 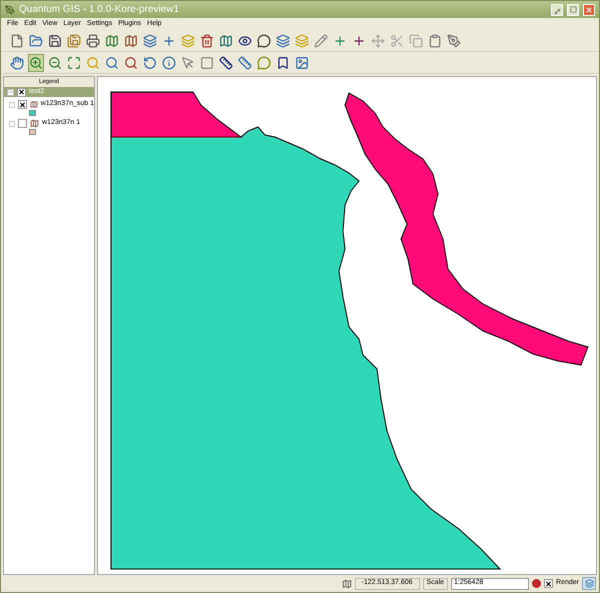 I want to click on info-icon, so click(x=169, y=63).